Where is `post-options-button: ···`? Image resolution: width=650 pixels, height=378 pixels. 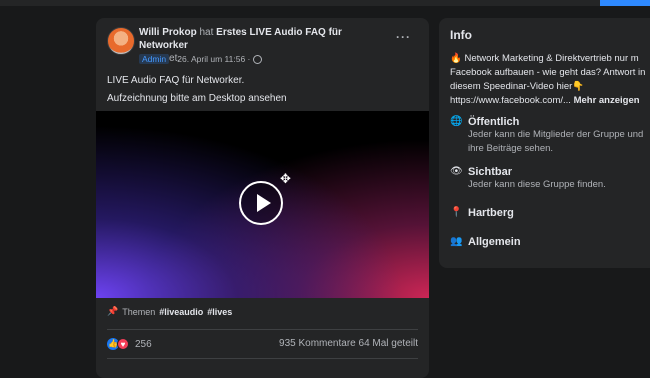 post-options-button: ··· is located at coordinates (403, 37).